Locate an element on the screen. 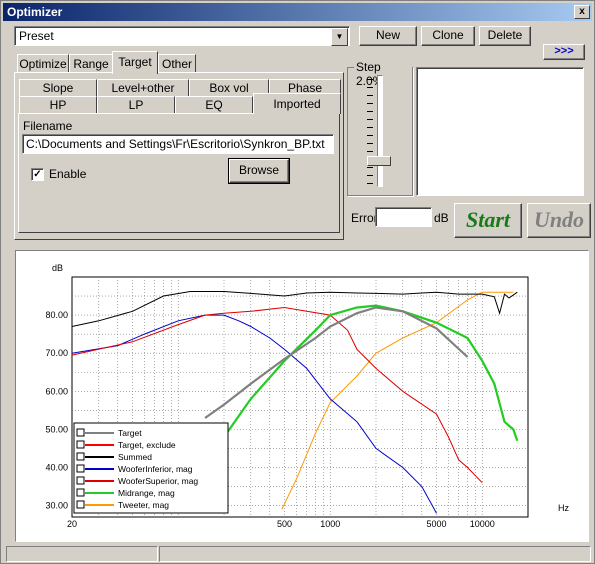  output-box is located at coordinates (500, 131).